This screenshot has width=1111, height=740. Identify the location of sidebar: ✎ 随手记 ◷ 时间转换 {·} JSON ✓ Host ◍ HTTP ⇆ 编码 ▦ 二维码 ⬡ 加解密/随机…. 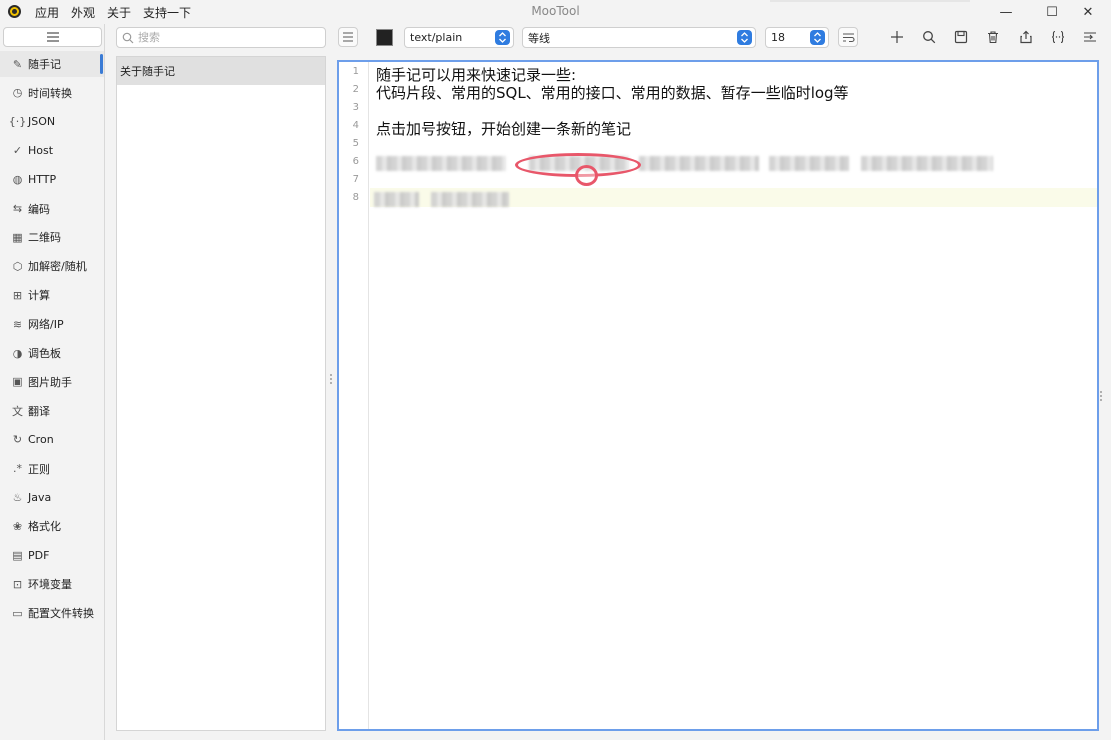
(52, 382).